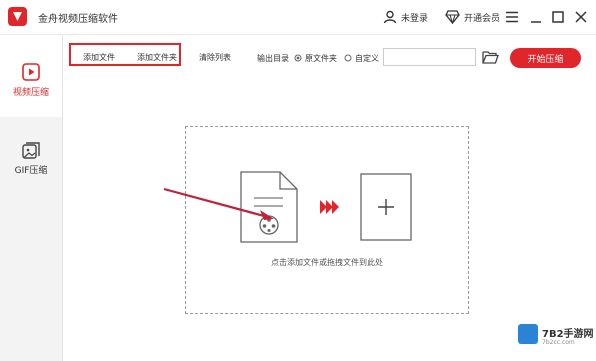  Describe the element at coordinates (298, 17) in the screenshot. I see `title-bar: 金舟视频压缩软件 未登录 开通会员` at that location.